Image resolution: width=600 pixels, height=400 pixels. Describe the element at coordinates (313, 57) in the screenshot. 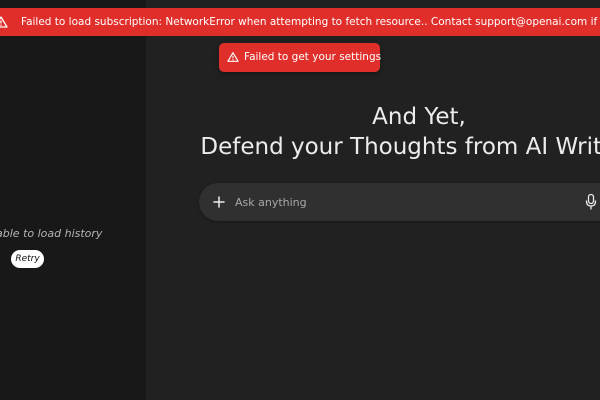

I see `settings-error-text: Failed to get your settings` at that location.